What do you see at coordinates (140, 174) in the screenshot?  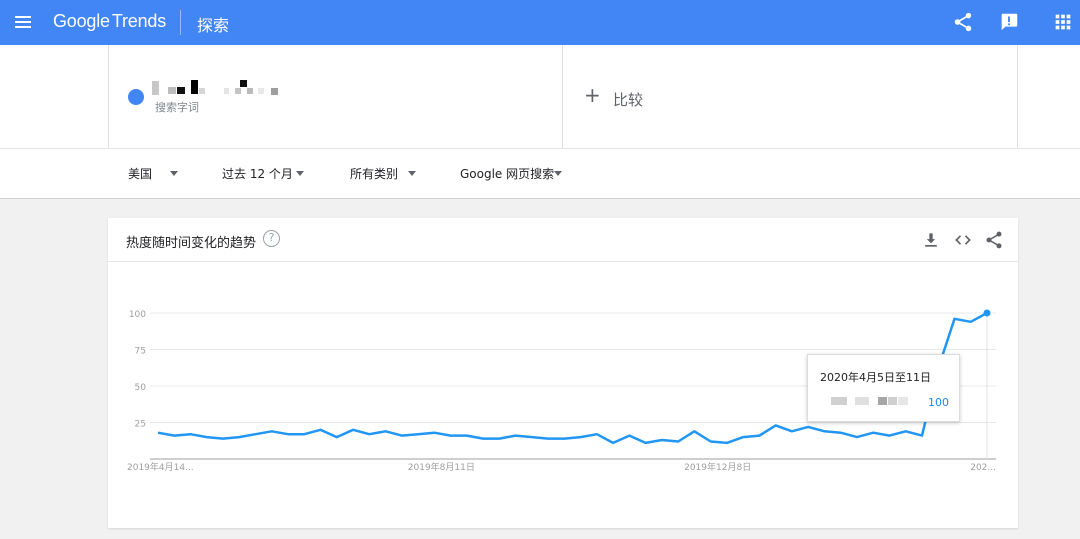 I see `region-filter-label: 美国` at bounding box center [140, 174].